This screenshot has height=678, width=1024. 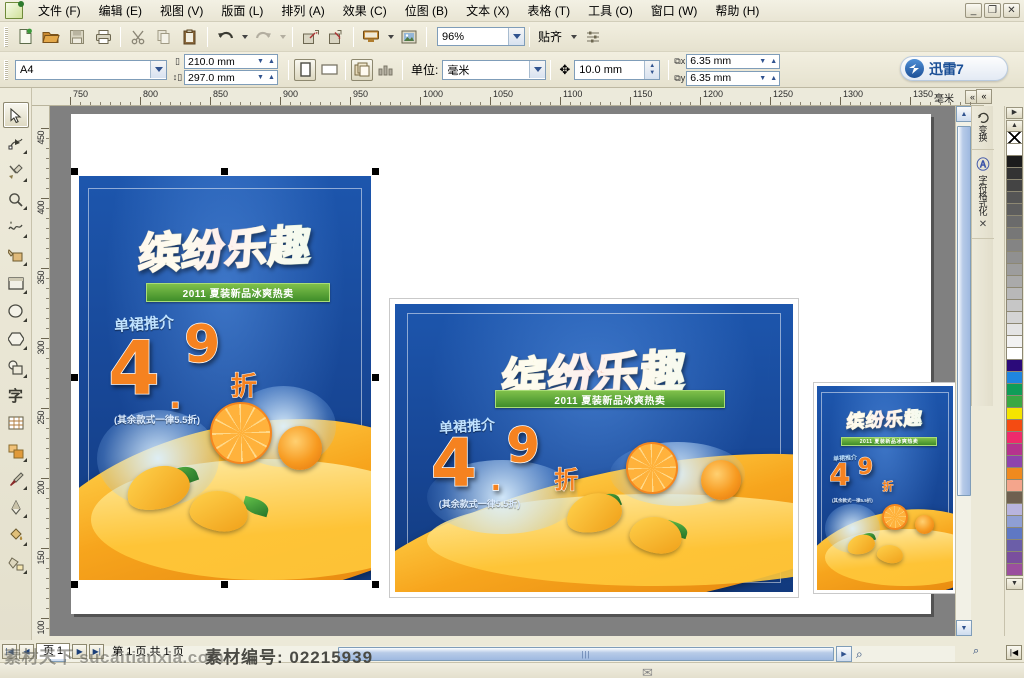 I want to click on options-button, so click(x=593, y=37).